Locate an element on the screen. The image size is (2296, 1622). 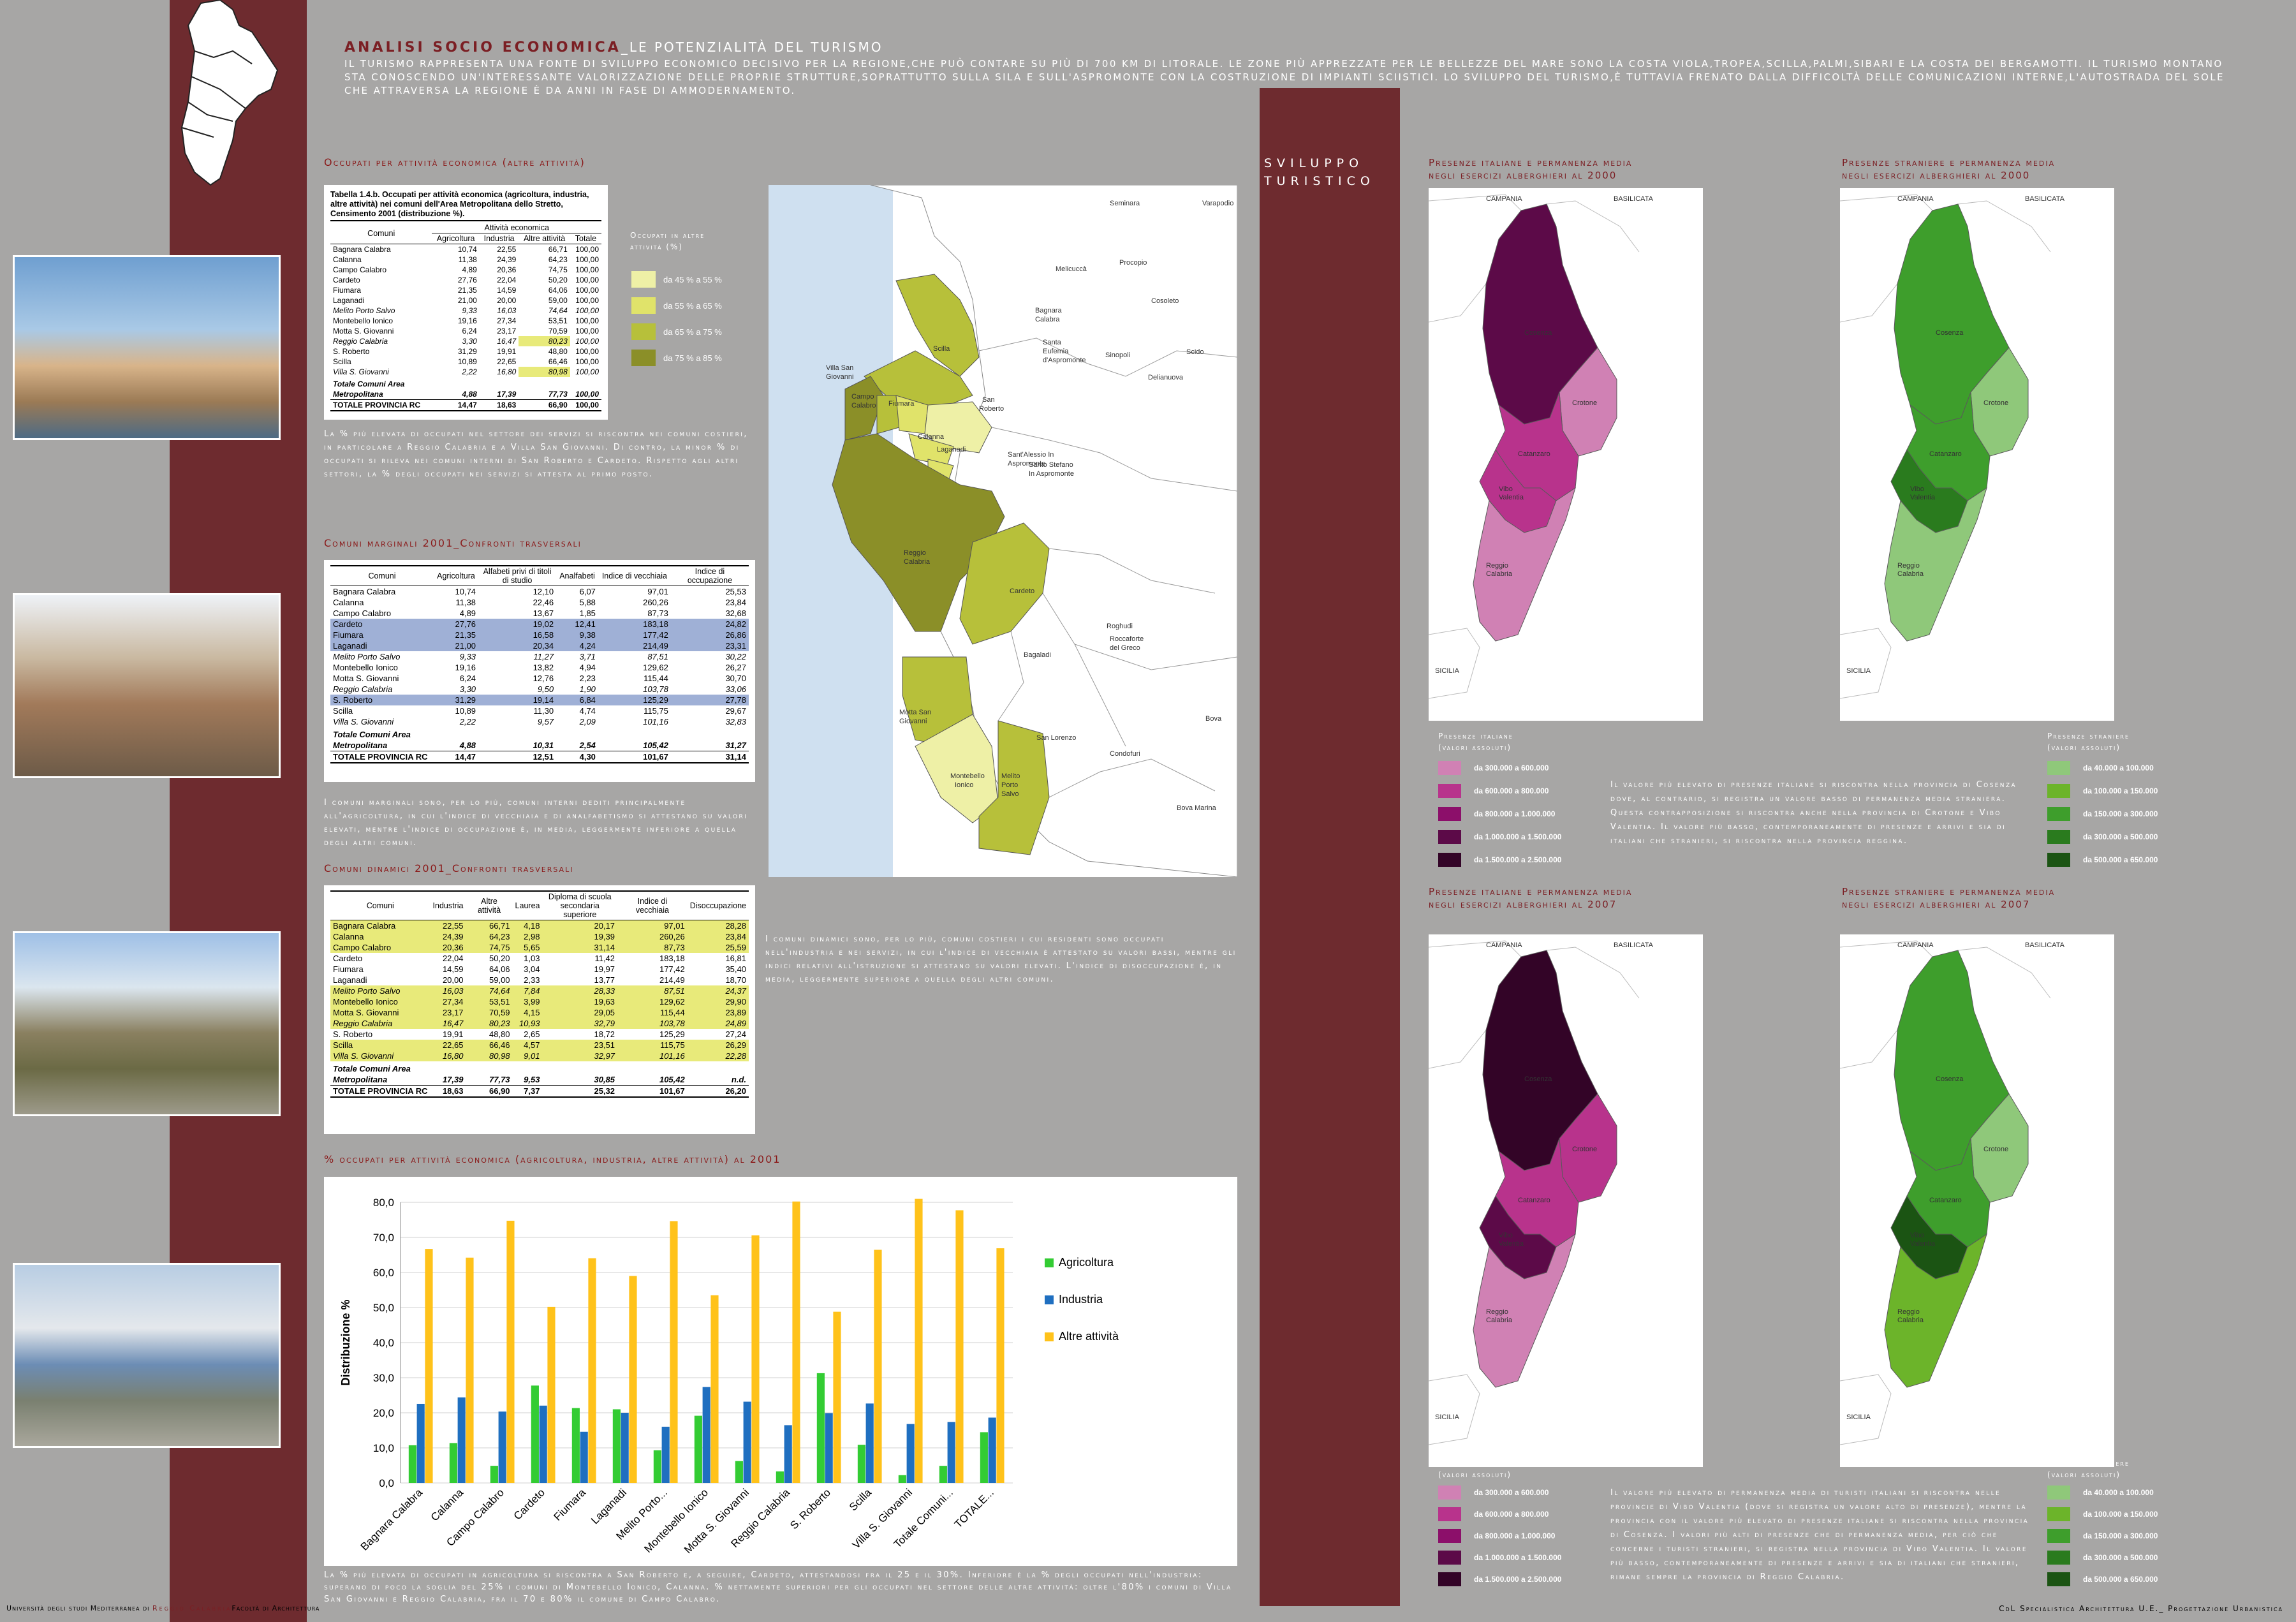
sviluppo-line2: TURISTICO is located at coordinates (1319, 181).